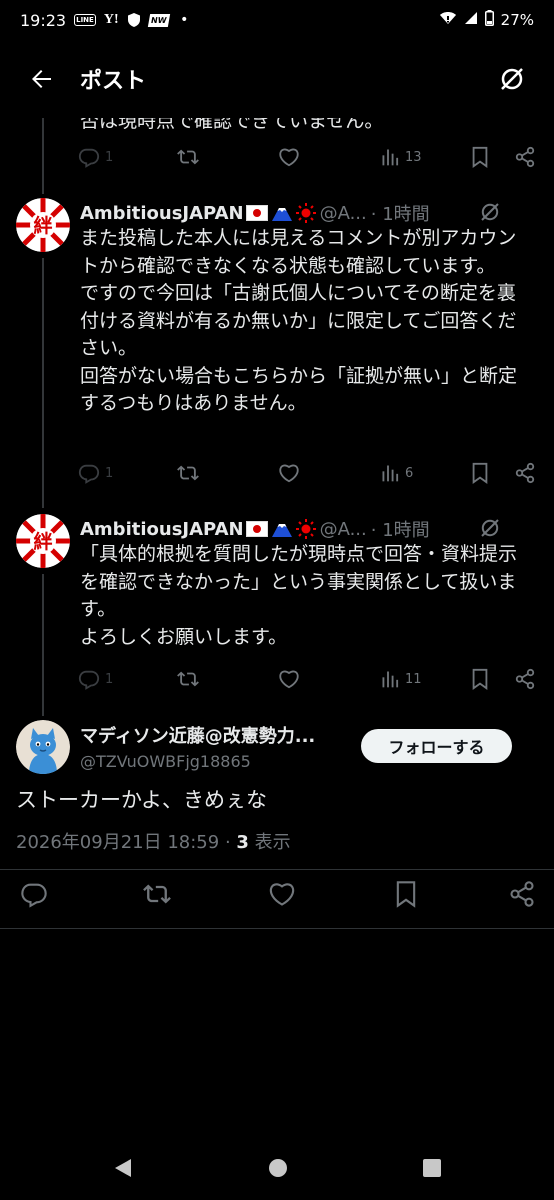  Describe the element at coordinates (158, 20) in the screenshot. I see `news-notification-icon: NW` at that location.